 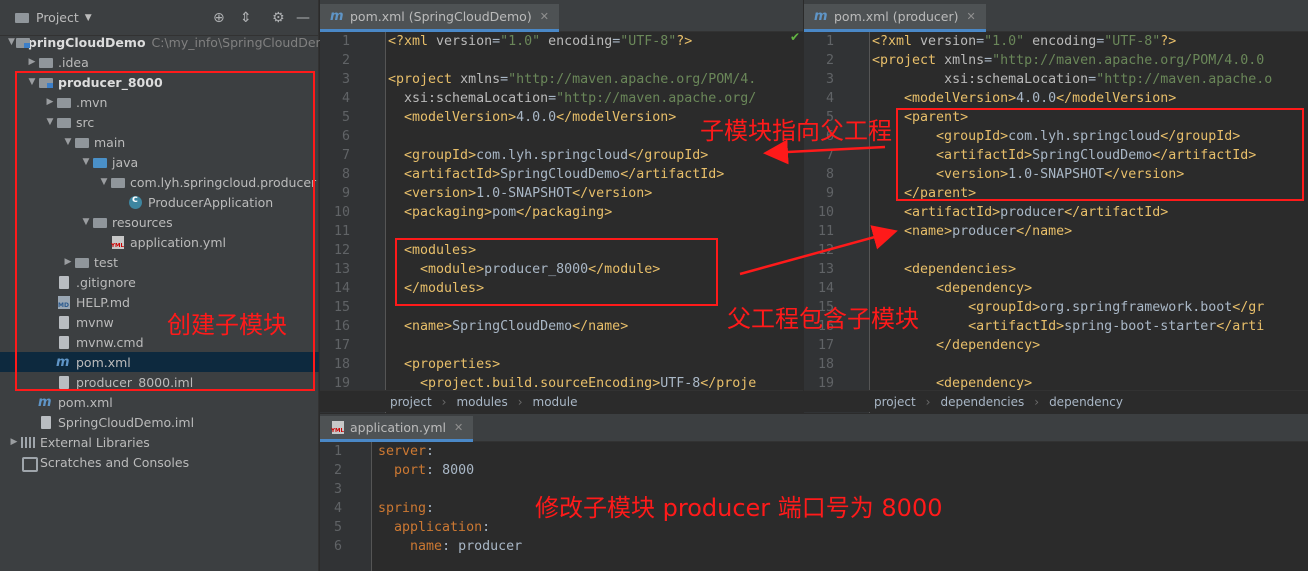 What do you see at coordinates (818, 207) in the screenshot?
I see `annotation-arrows` at bounding box center [818, 207].